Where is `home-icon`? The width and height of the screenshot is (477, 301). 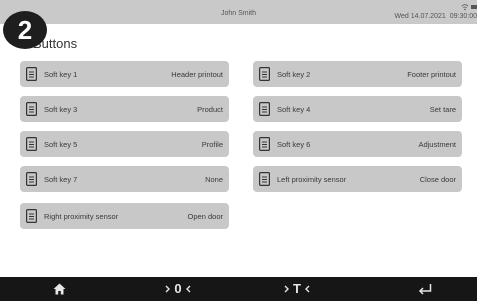
home-icon is located at coordinates (59, 289).